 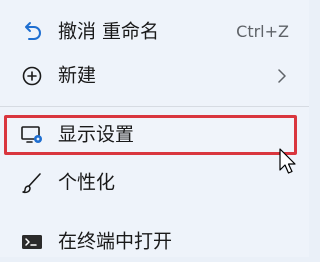 What do you see at coordinates (109, 31) in the screenshot?
I see `menu-item-label: 撤消 重命名` at bounding box center [109, 31].